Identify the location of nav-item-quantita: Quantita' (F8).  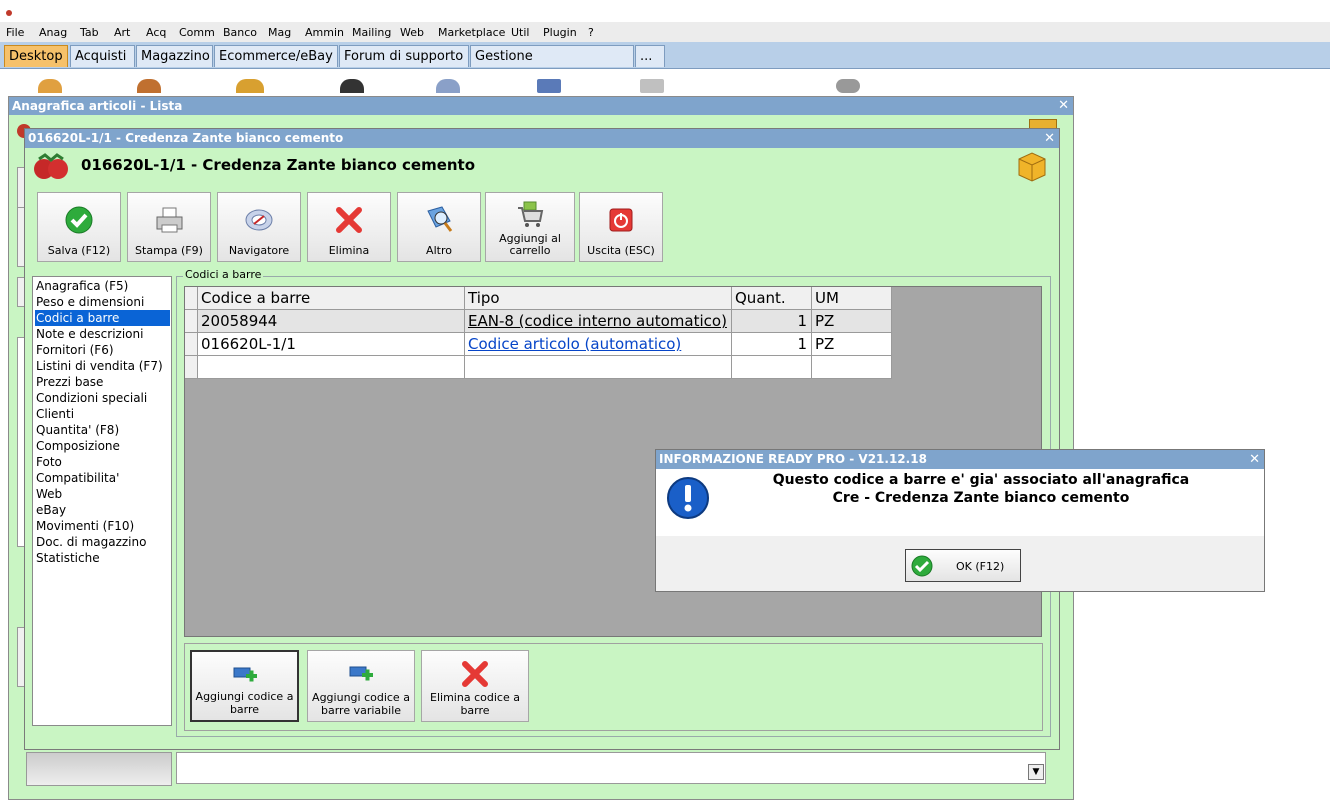
(77, 430).